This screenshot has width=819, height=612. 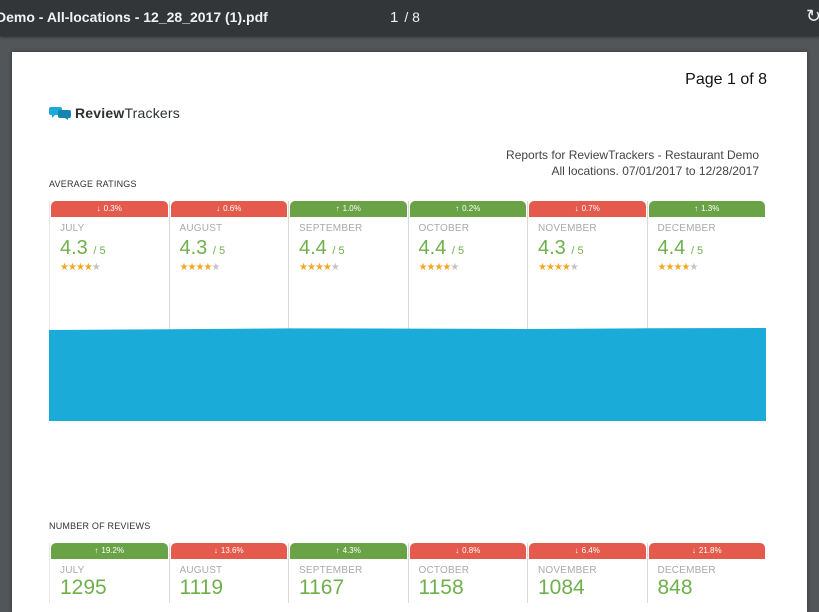 What do you see at coordinates (100, 526) in the screenshot?
I see `number-of-reviews-heading: NUMBER OF REVIEWS` at bounding box center [100, 526].